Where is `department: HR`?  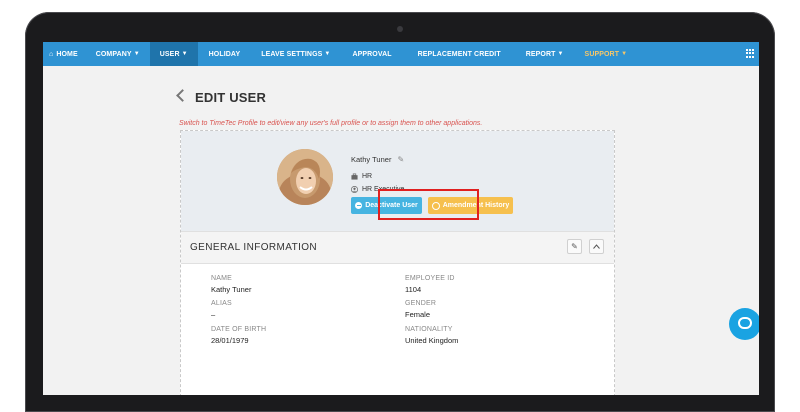
department: HR is located at coordinates (367, 176).